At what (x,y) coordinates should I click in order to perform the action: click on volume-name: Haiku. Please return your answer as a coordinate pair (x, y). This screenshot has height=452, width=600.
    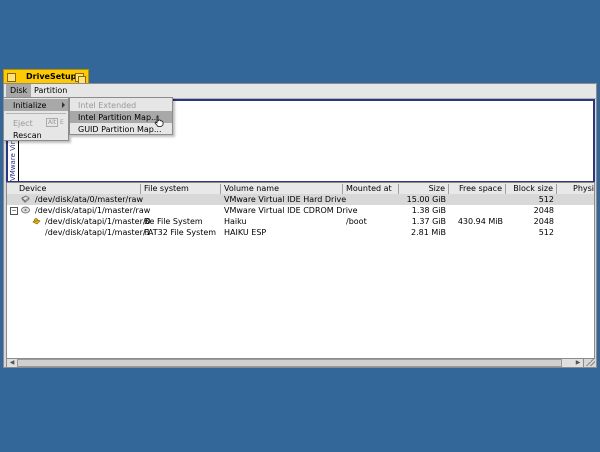
    Looking at the image, I should click on (235, 221).